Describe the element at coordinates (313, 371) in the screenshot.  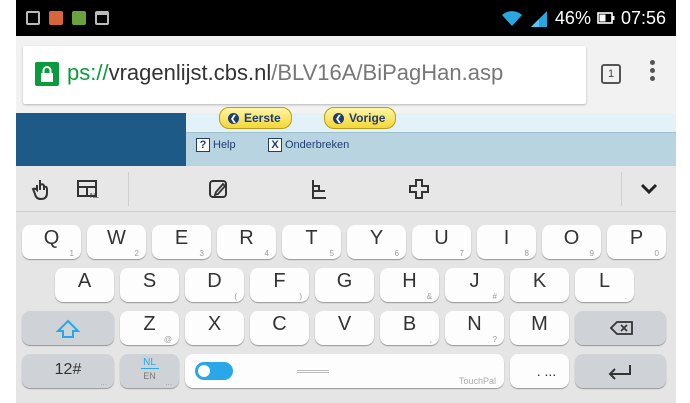
I see `space-bar-line` at that location.